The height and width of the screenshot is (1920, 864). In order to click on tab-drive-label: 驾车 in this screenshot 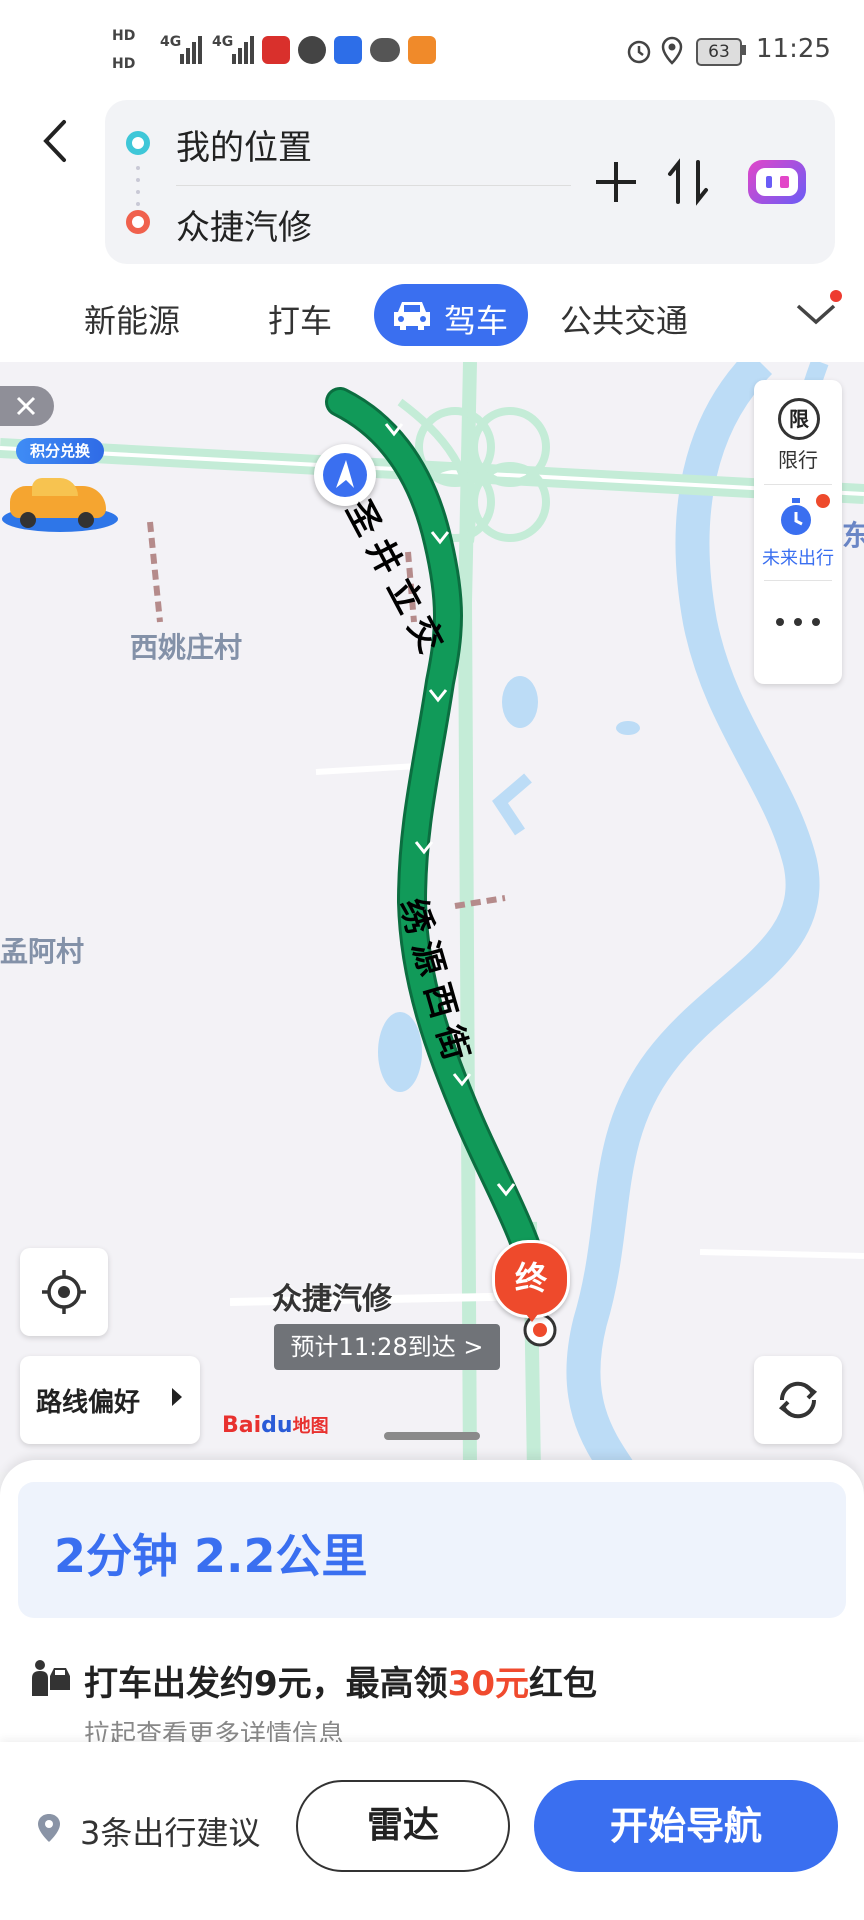, I will do `click(476, 321)`.